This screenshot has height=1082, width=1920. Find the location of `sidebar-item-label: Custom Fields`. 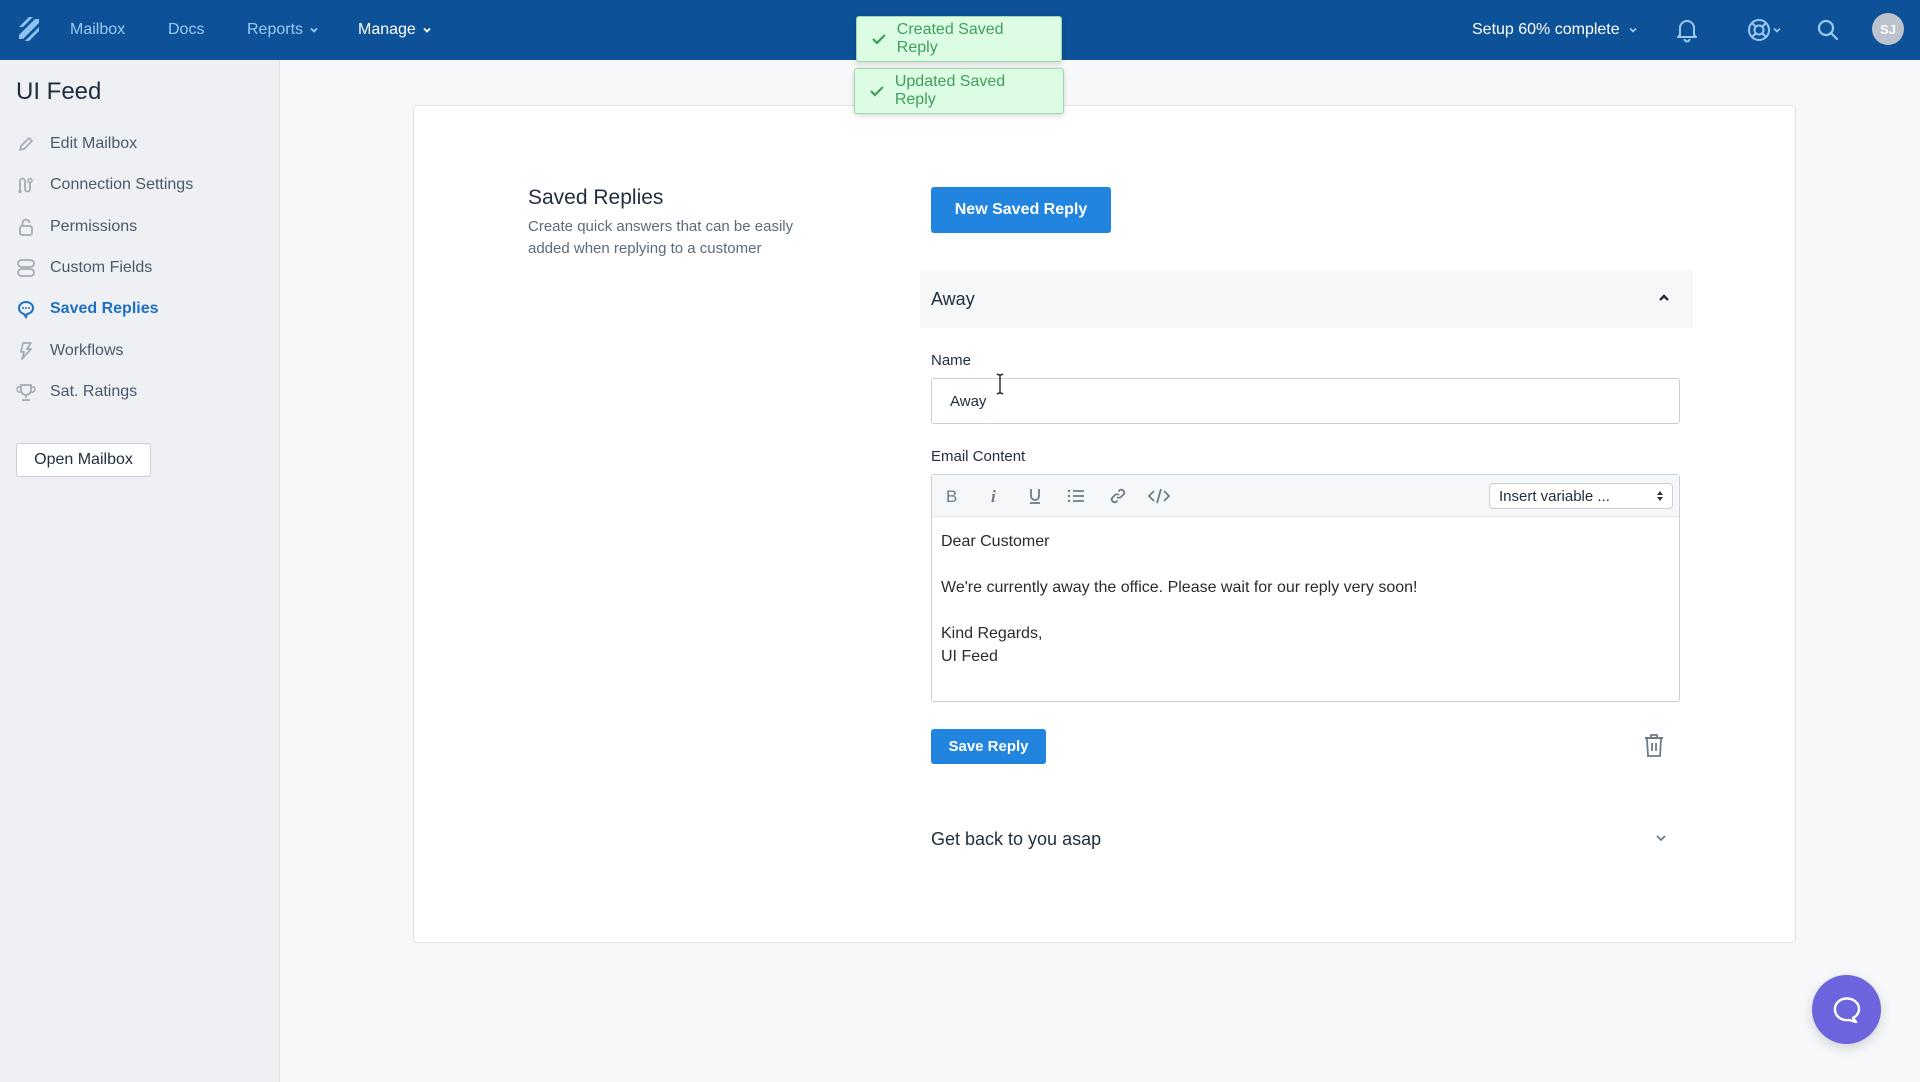

sidebar-item-label: Custom Fields is located at coordinates (101, 267).